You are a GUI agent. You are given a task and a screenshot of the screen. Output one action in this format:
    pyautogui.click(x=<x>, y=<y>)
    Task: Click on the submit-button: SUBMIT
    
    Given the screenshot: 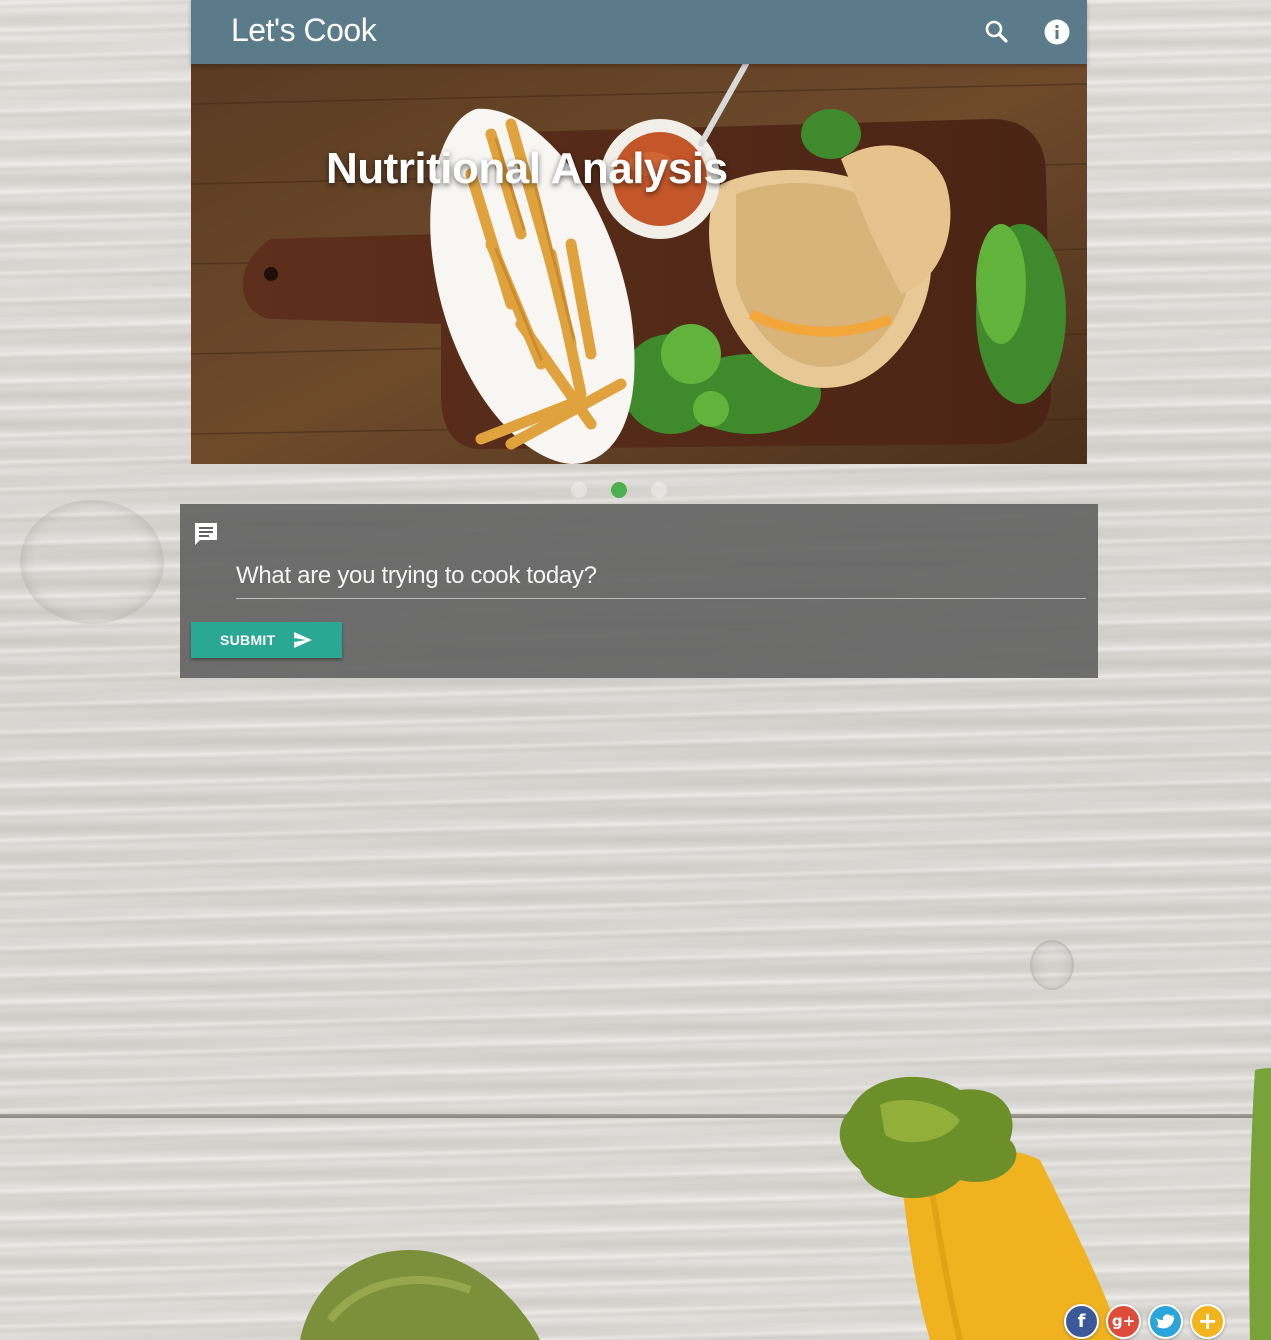 What is the action you would take?
    pyautogui.click(x=266, y=640)
    